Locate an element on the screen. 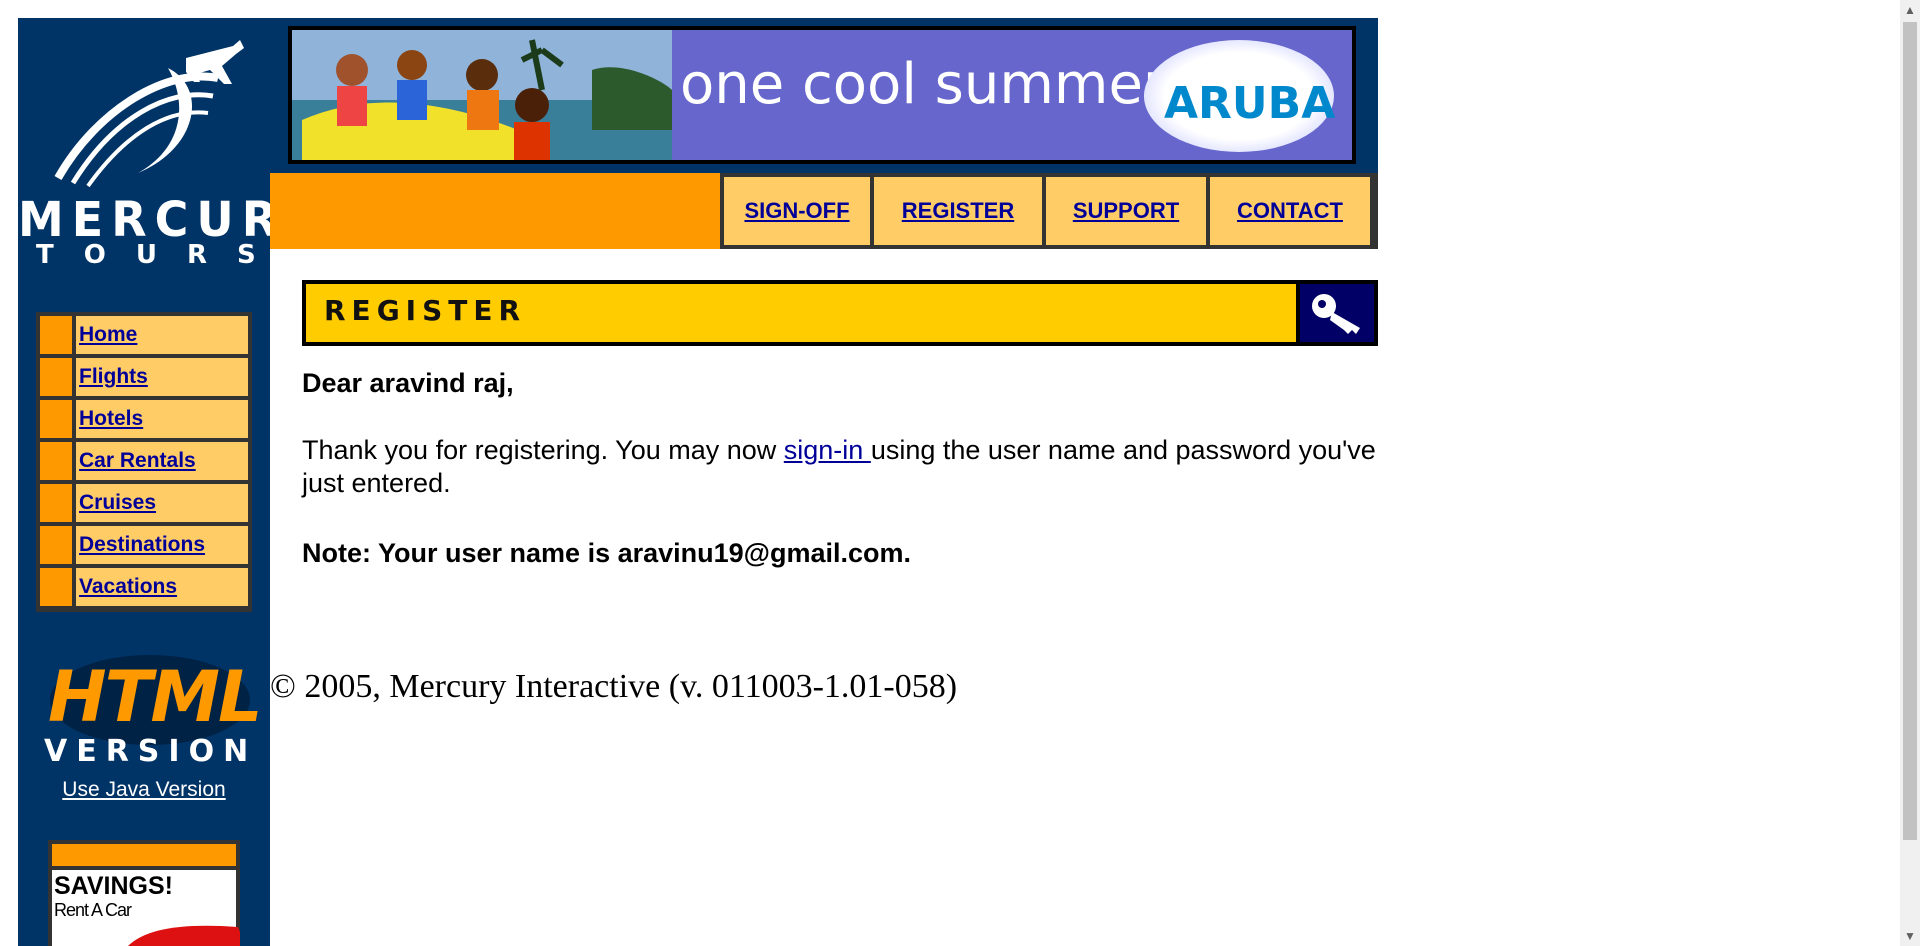 This screenshot has height=946, width=1920. sidebar-link-hotels: Hotels is located at coordinates (111, 419).